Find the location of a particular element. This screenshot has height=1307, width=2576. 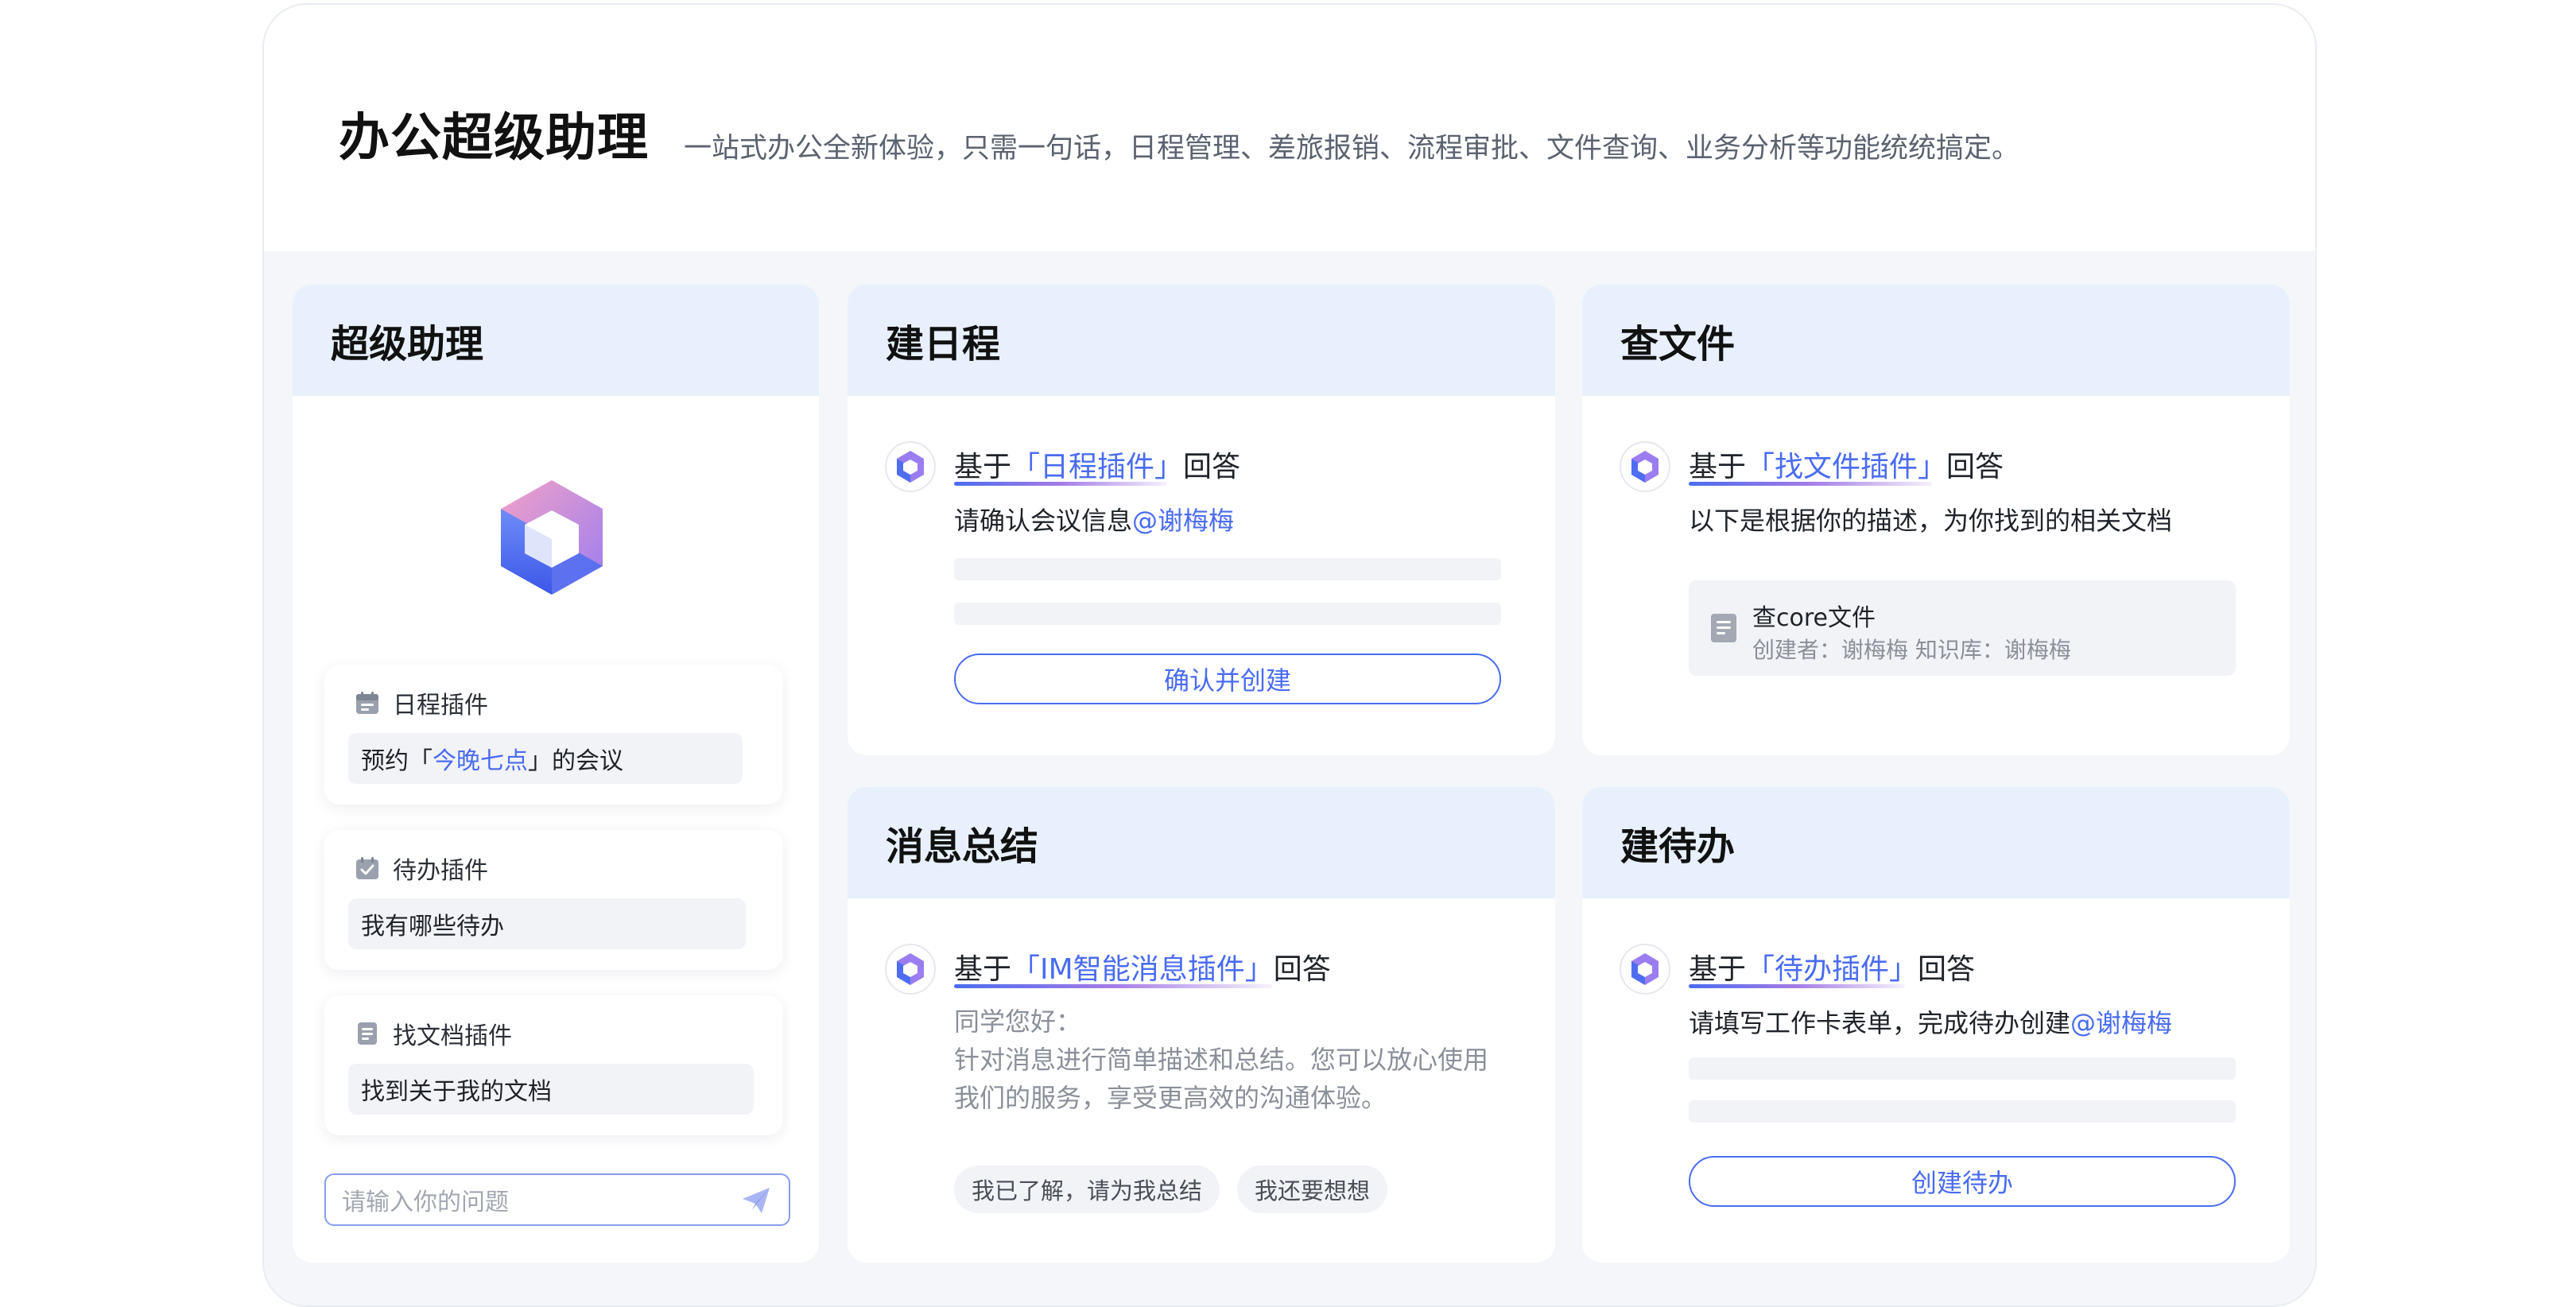

quick-reply-chip: 我已了解，请为我总结 is located at coordinates (1087, 1189).